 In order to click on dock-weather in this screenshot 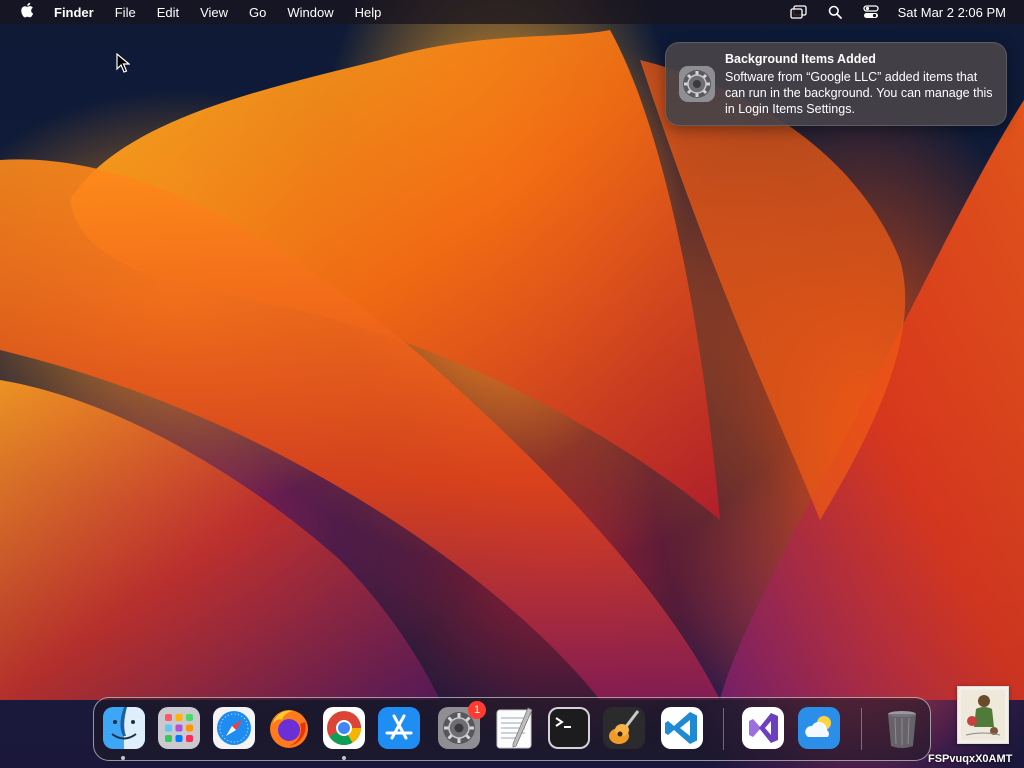, I will do `click(819, 728)`.